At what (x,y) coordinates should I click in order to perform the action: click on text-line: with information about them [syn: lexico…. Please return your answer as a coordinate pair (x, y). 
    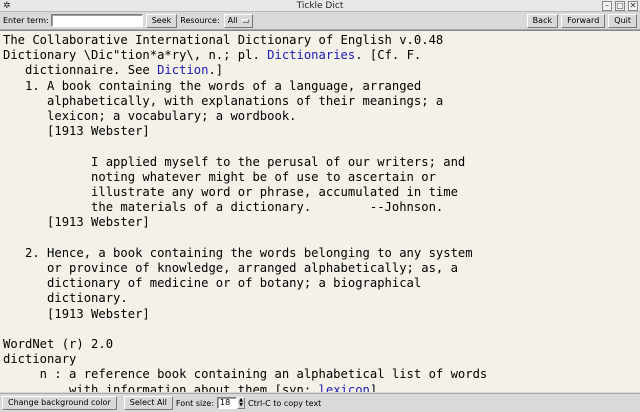
    Looking at the image, I should click on (190, 387).